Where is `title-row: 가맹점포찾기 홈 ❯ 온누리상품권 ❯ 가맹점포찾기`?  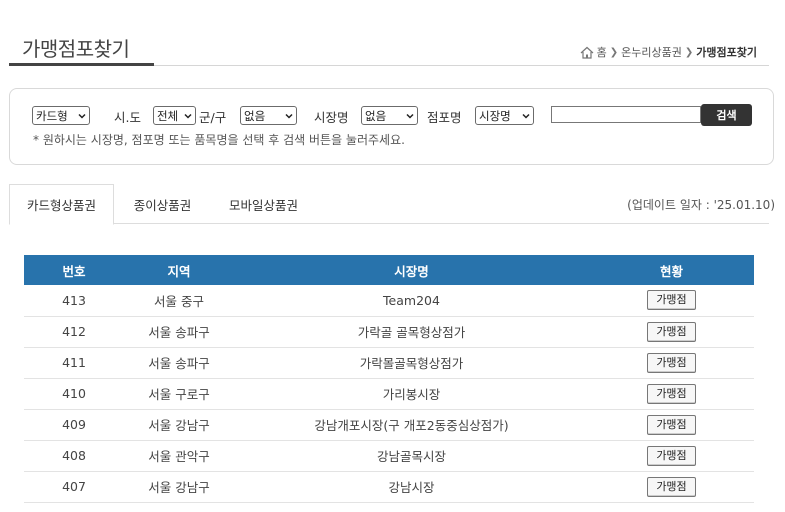
title-row: 가맹점포찾기 홈 ❯ 온누리상품권 ❯ 가맹점포찾기 is located at coordinates (389, 33).